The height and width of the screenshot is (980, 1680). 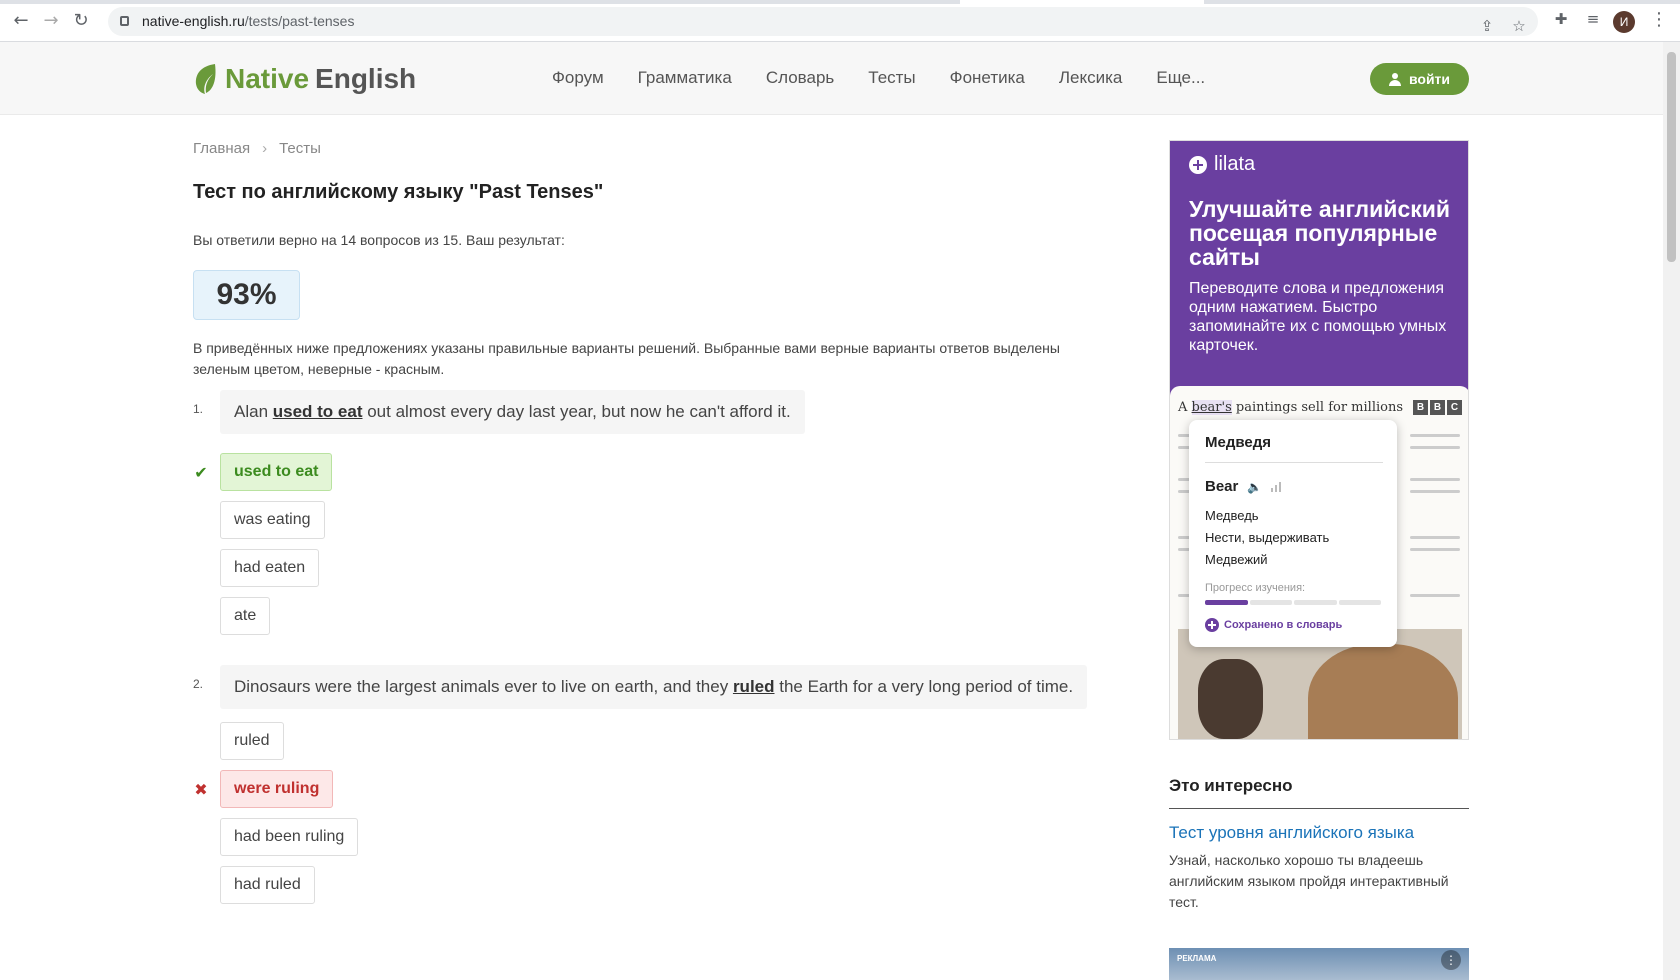 What do you see at coordinates (1273, 625) in the screenshot?
I see `saved-status: Сохранено в словарь` at bounding box center [1273, 625].